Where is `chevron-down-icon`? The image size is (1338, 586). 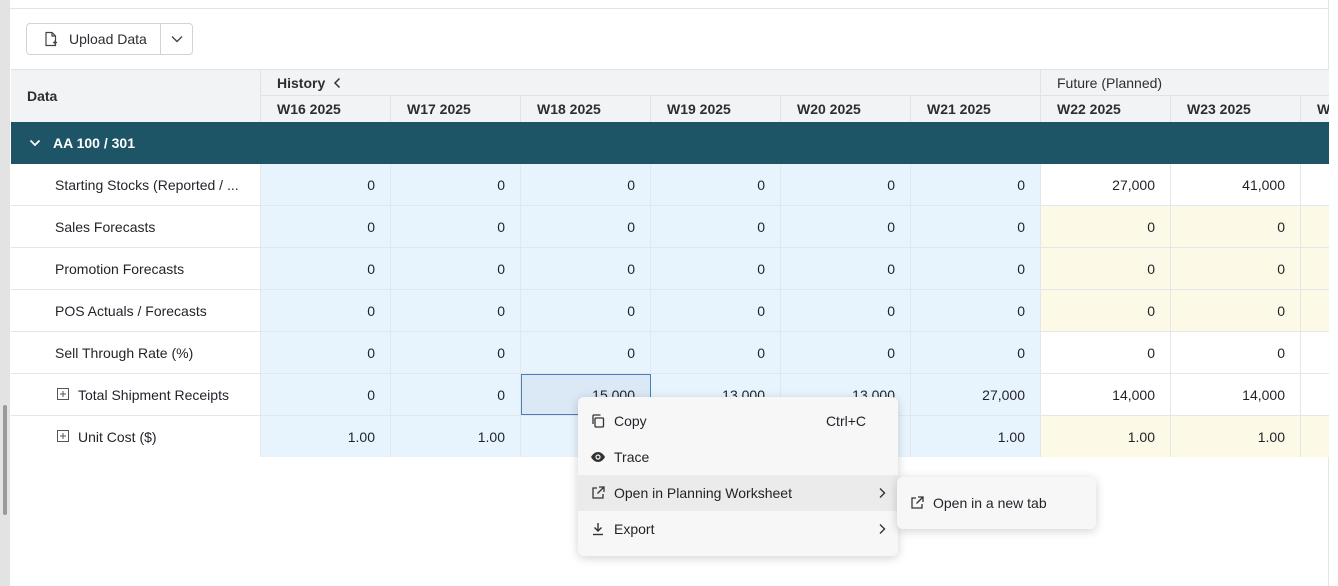
chevron-down-icon is located at coordinates (35, 143).